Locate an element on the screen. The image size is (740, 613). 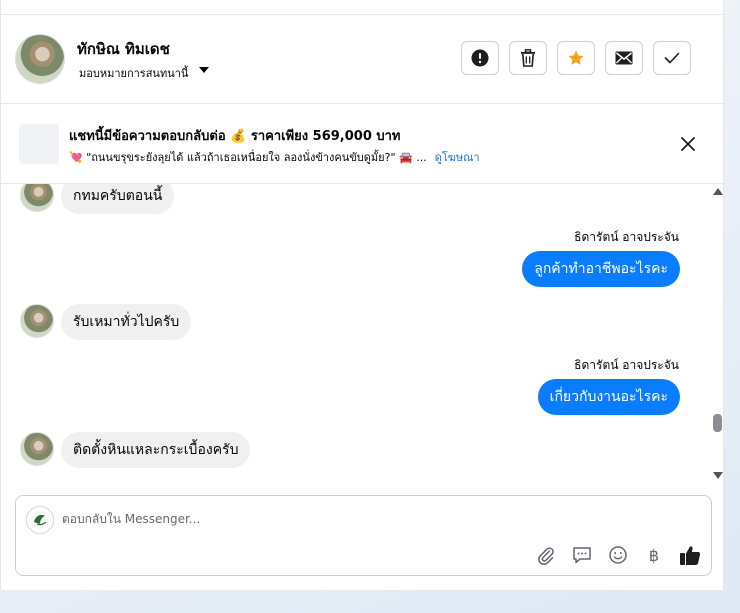
scroll-down-arrow is located at coordinates (718, 475).